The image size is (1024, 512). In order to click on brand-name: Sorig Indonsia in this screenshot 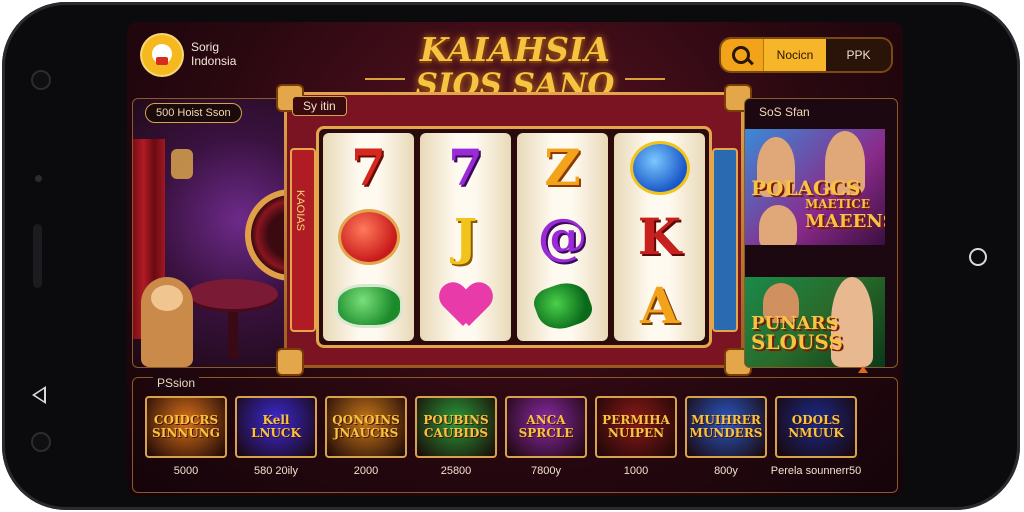, I will do `click(213, 54)`.